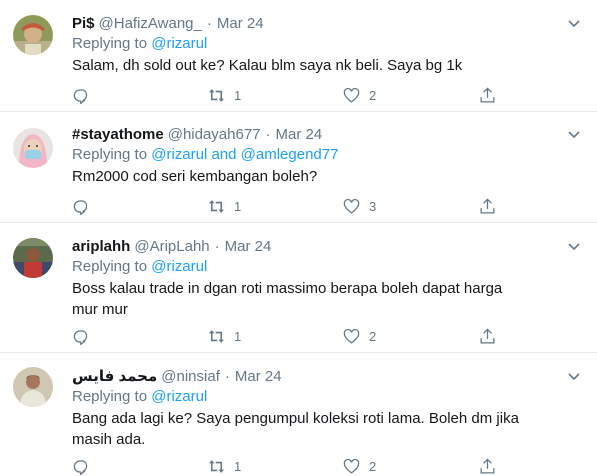  Describe the element at coordinates (190, 377) in the screenshot. I see `user-handle: @ninsiaf` at that location.